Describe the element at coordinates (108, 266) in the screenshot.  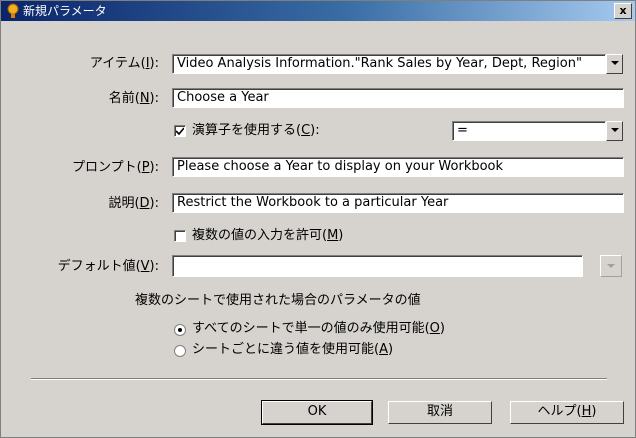
I see `default-value-label: デフォルト値(V):` at that location.